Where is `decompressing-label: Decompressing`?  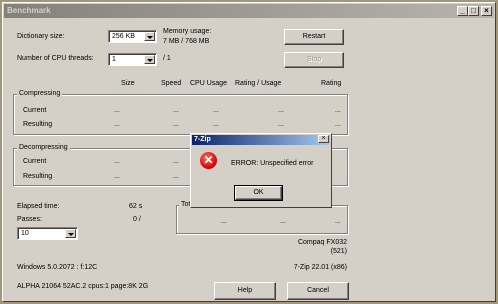
decompressing-label: Decompressing is located at coordinates (43, 147).